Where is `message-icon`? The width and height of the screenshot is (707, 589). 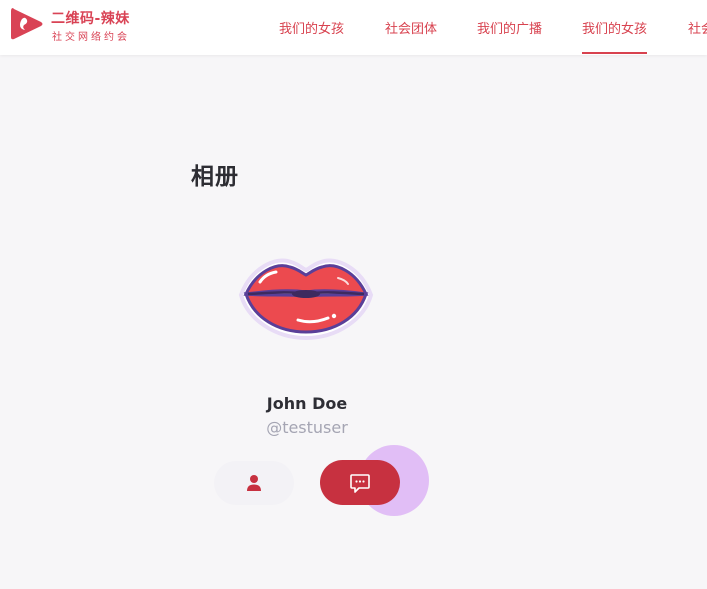
message-icon is located at coordinates (360, 483).